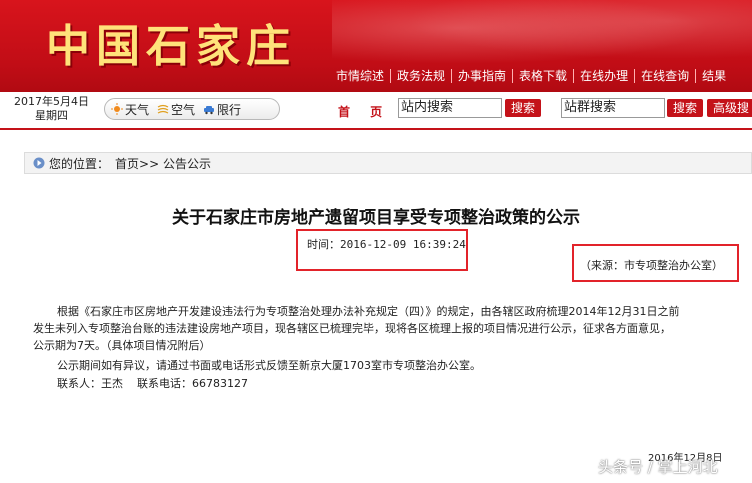 The width and height of the screenshot is (752, 483). What do you see at coordinates (376, 218) in the screenshot?
I see `article-title: 关于石家庄市房地产遗留项目享受专项整治政策的公示` at bounding box center [376, 218].